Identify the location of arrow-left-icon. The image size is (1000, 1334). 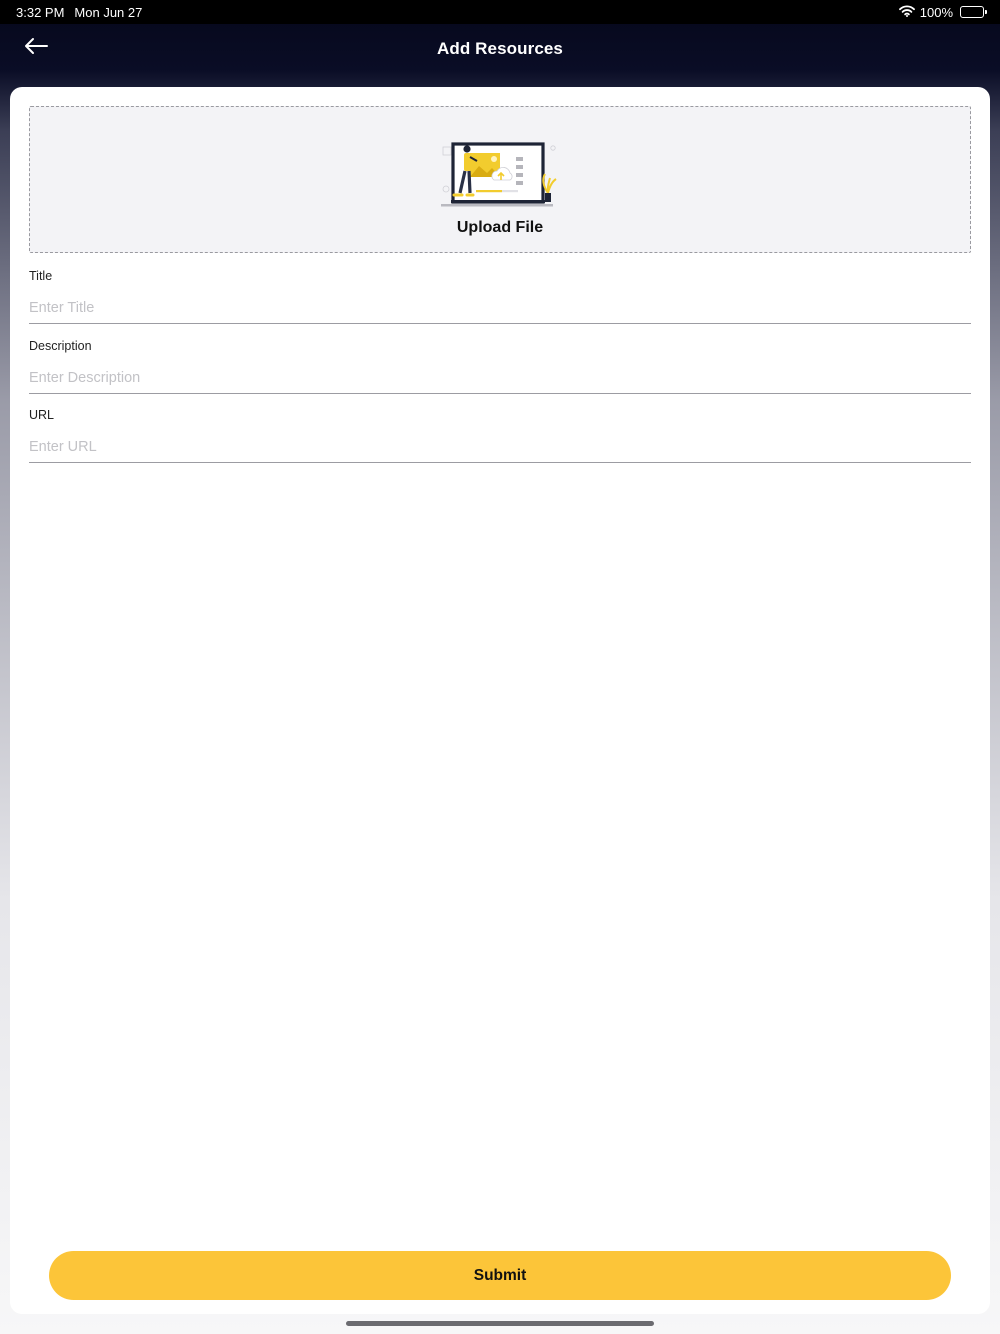
(36, 48).